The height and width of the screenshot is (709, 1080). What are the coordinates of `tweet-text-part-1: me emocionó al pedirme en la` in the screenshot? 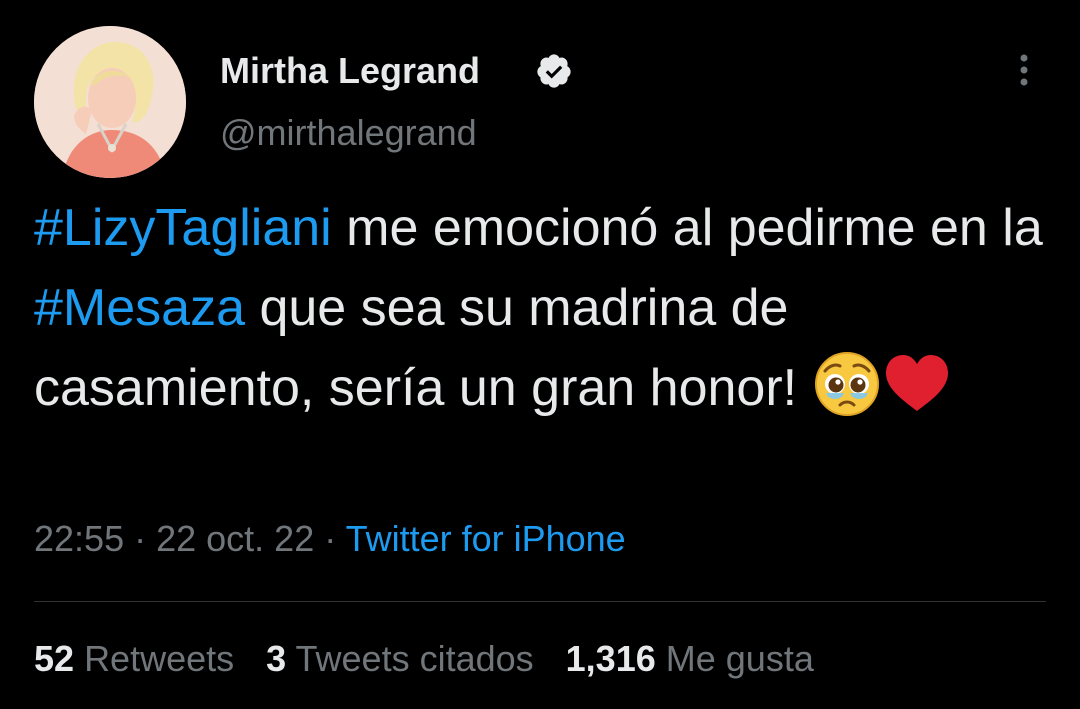 It's located at (687, 228).